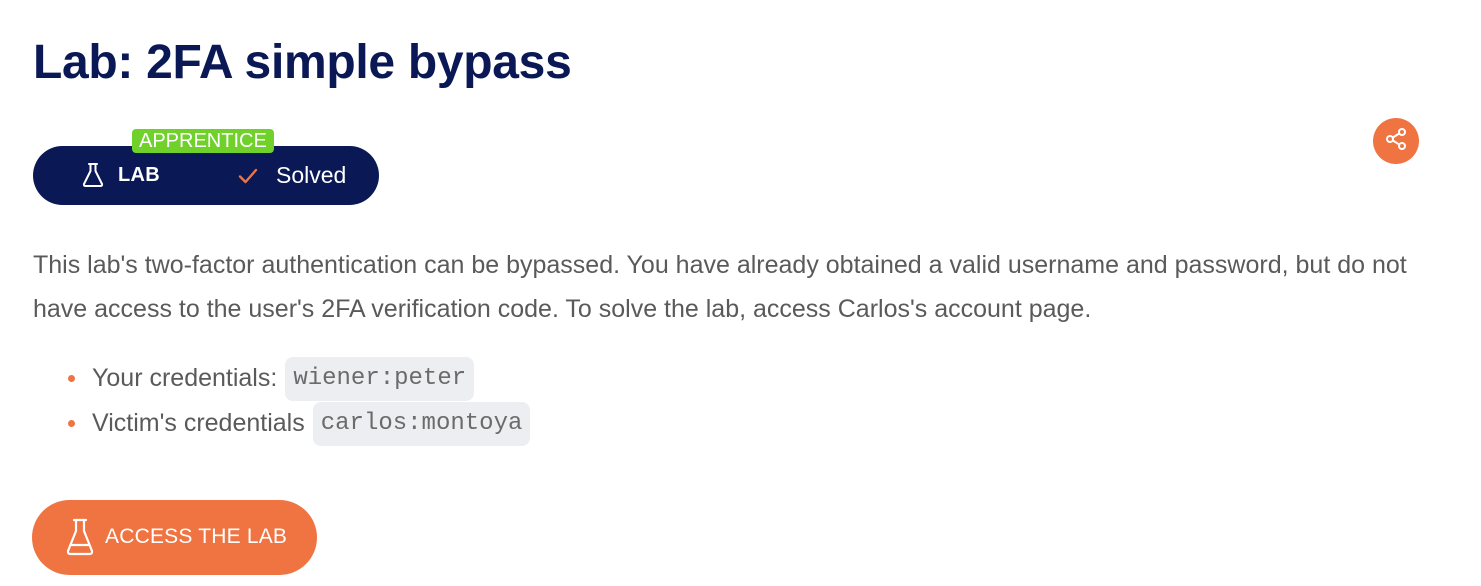 Image resolution: width=1481 pixels, height=586 pixels. I want to click on solved-status: Solved, so click(311, 175).